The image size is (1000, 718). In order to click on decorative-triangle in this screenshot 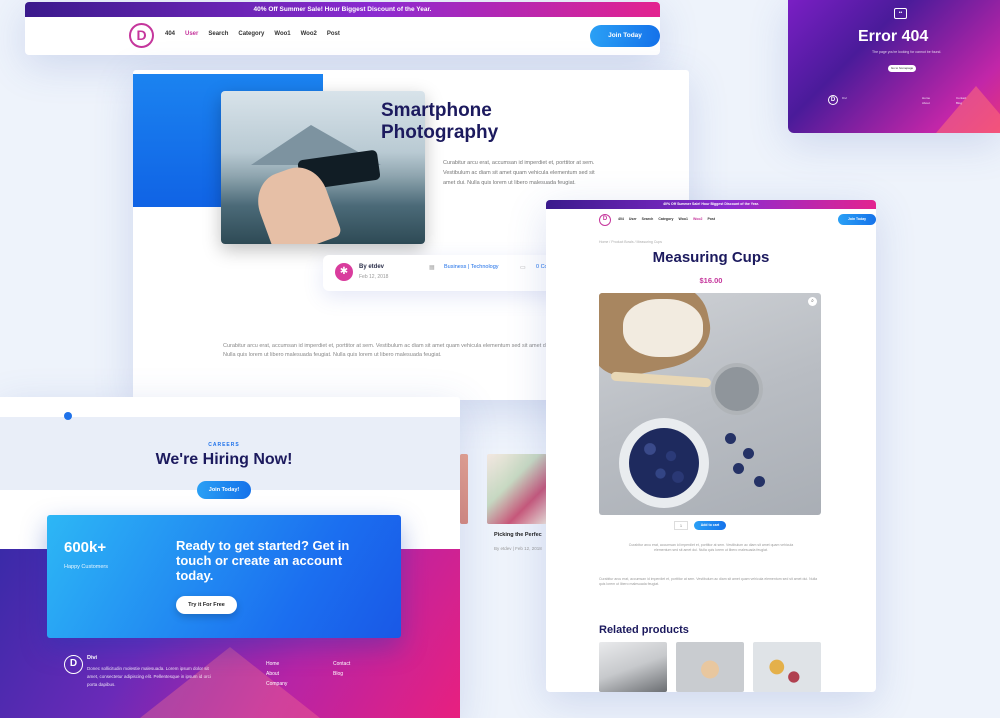, I will do `click(968, 109)`.